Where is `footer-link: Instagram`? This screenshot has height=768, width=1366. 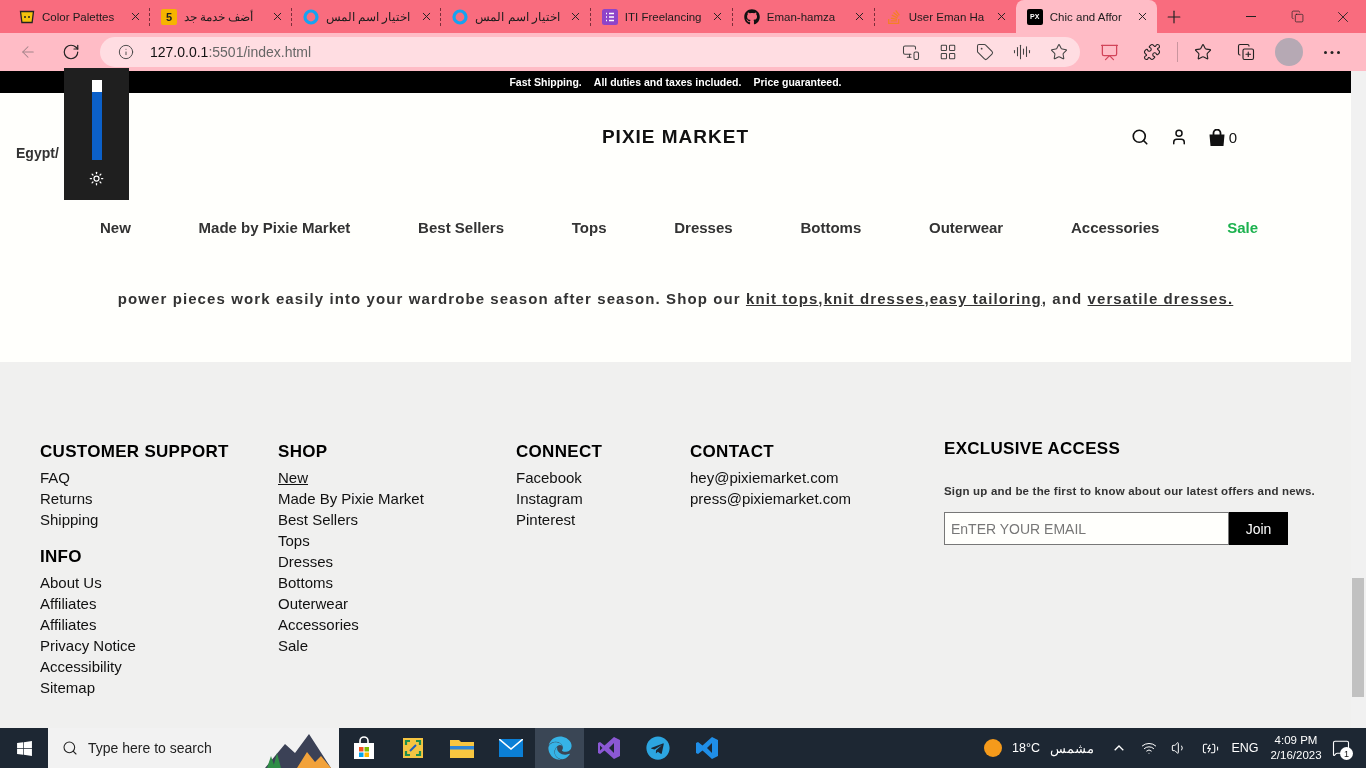
footer-link: Instagram is located at coordinates (549, 498).